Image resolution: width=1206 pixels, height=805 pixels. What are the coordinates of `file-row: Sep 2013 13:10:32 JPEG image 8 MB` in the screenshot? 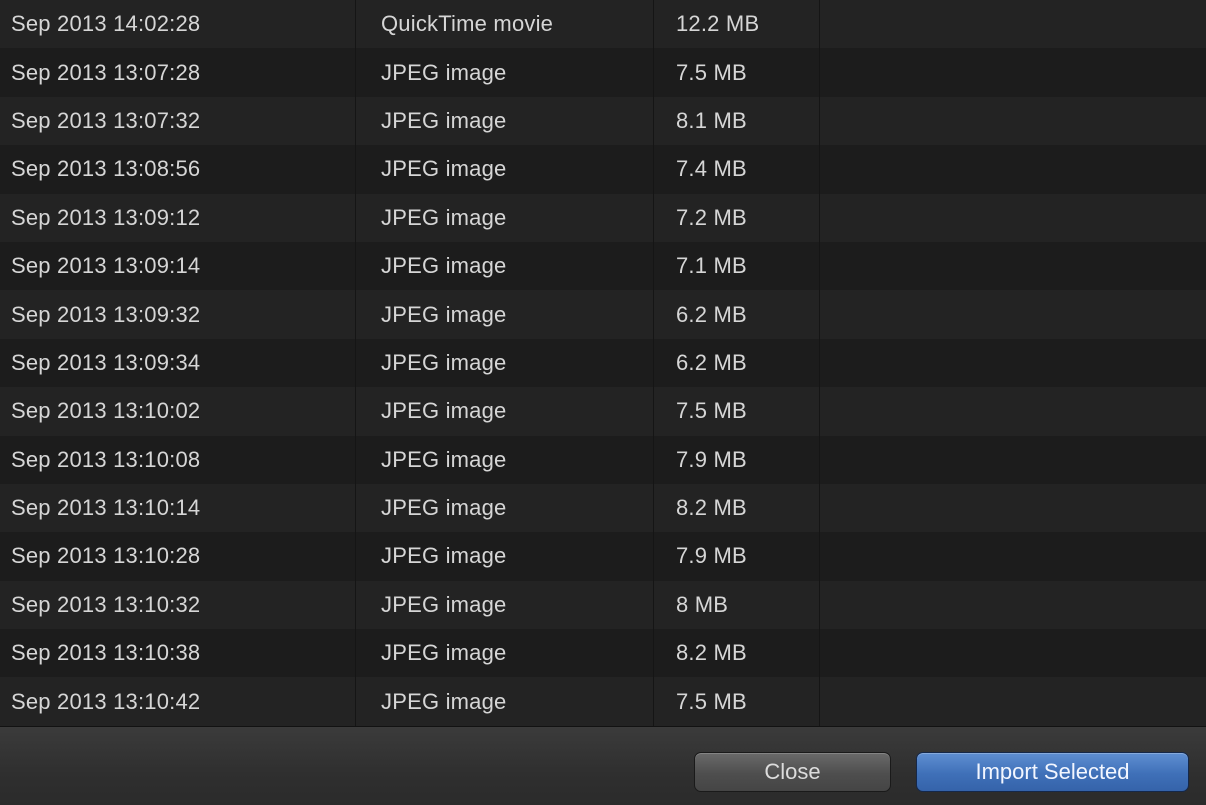 It's located at (603, 605).